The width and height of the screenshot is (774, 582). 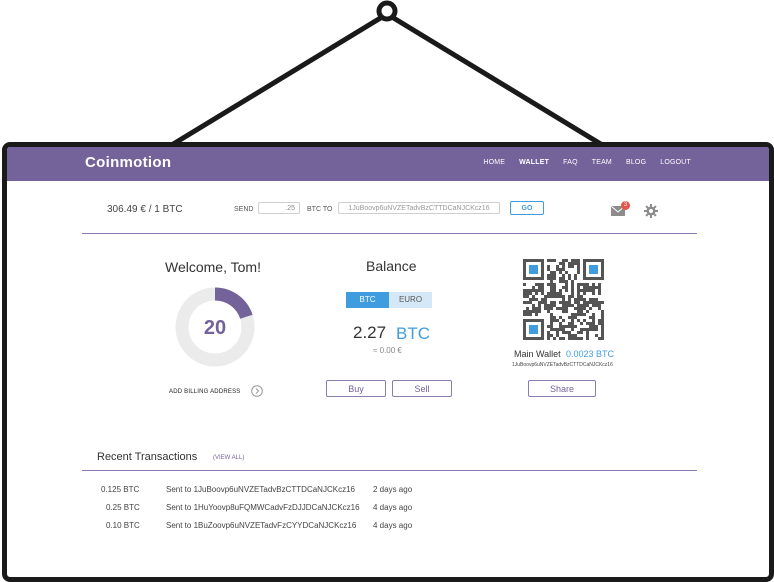 I want to click on recent-transactions-heading: Recent Transactions, so click(x=147, y=457).